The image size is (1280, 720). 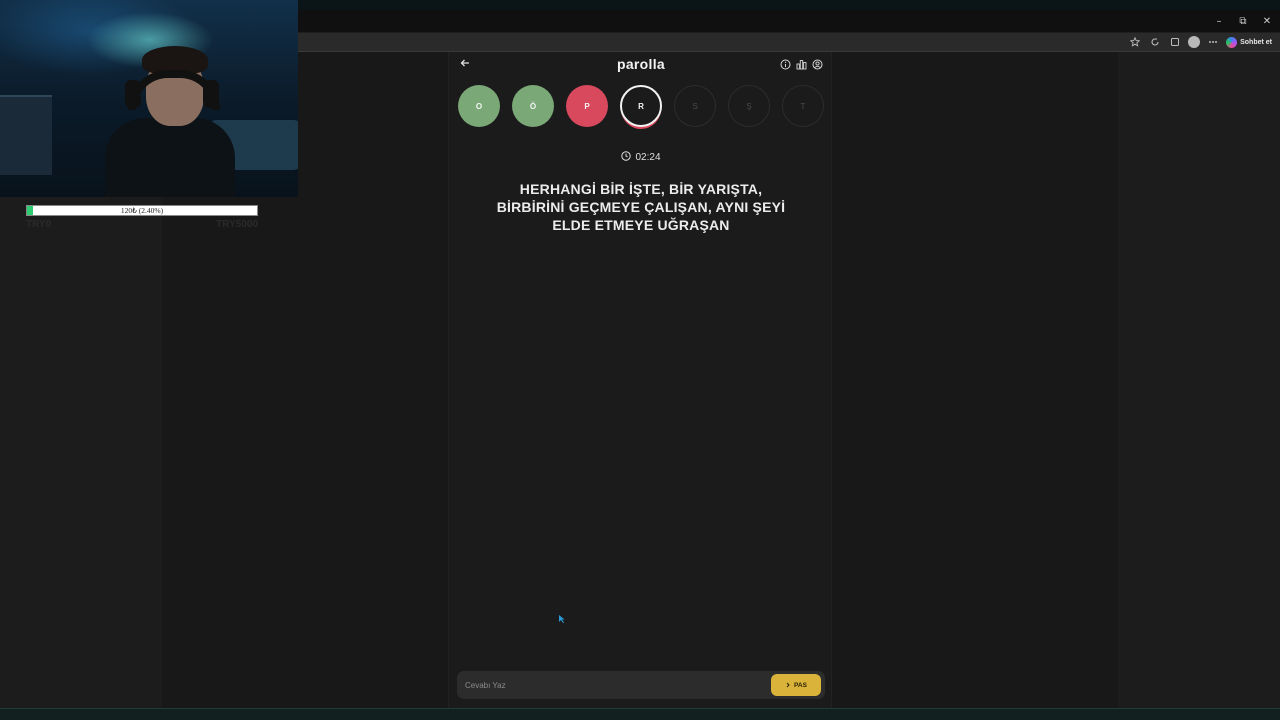 I want to click on goal-progress-bar: 120₺ (2.40%), so click(x=142, y=210).